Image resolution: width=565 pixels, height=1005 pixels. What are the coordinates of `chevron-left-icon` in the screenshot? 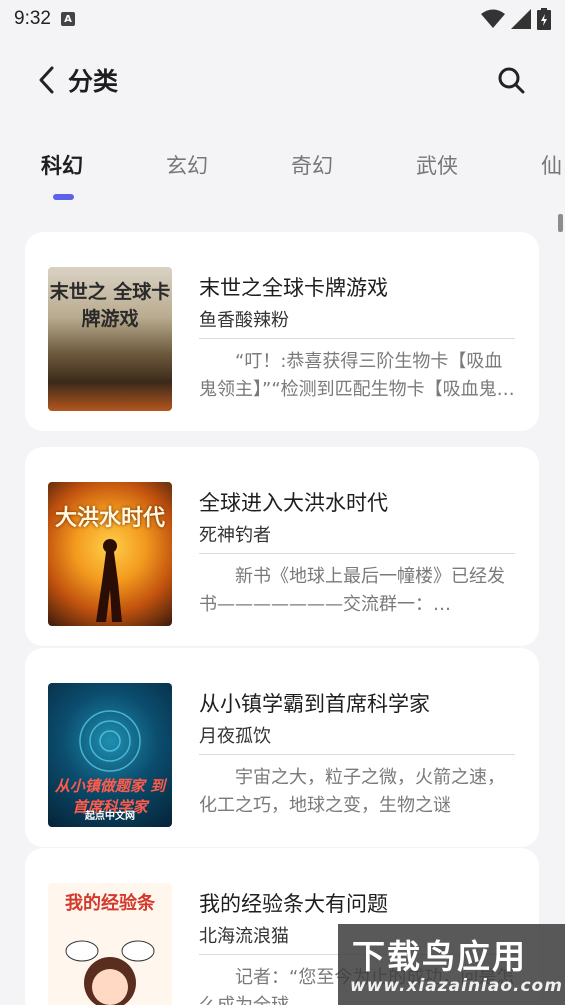 It's located at (46, 80).